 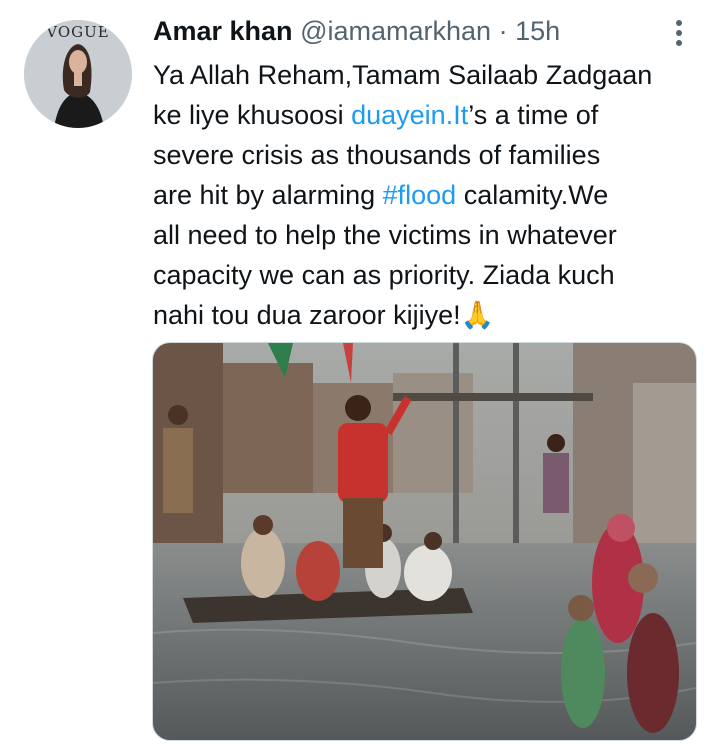 What do you see at coordinates (420, 195) in the screenshot?
I see `hashtag-flood-link: #flood` at bounding box center [420, 195].